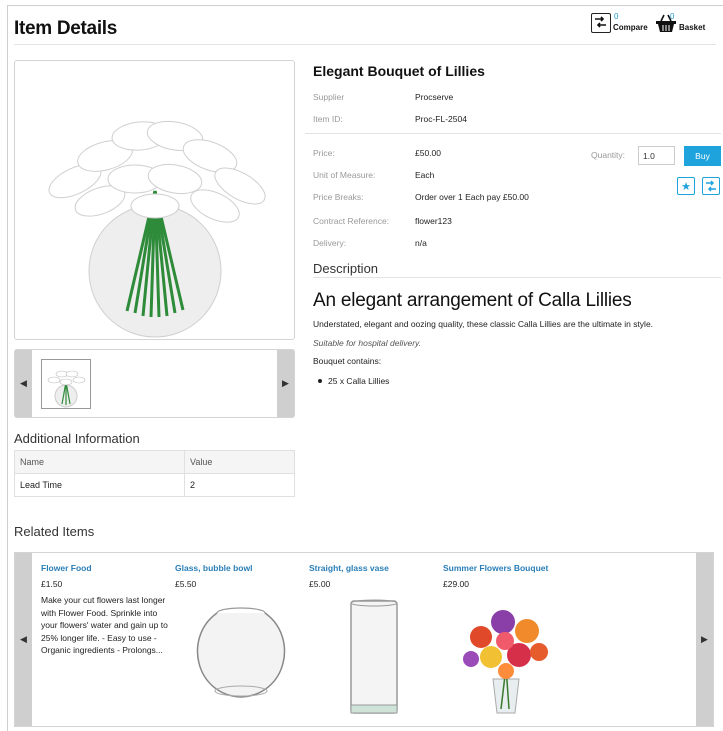 Image resolution: width=723 pixels, height=731 pixels. Describe the element at coordinates (328, 119) in the screenshot. I see `item-id-label: Item ID:` at that location.